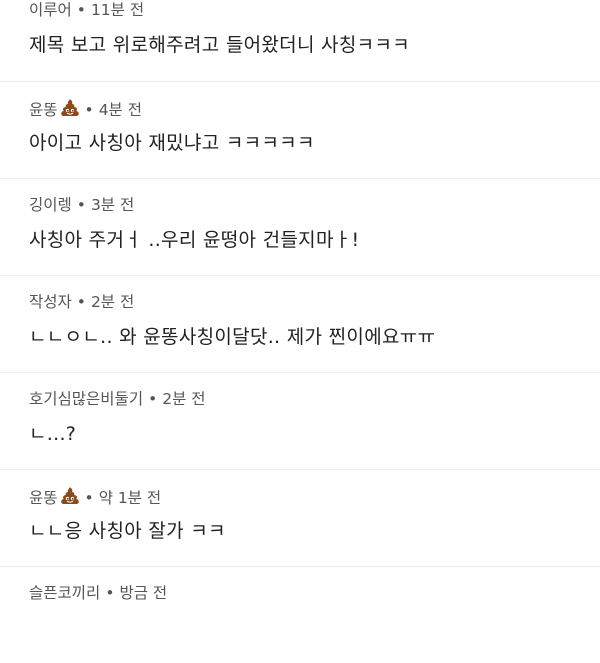  What do you see at coordinates (194, 240) in the screenshot?
I see `comment-text: 사칭아 주거ㅓ ..우리 윤떵아 건들지마ㅏ!` at bounding box center [194, 240].